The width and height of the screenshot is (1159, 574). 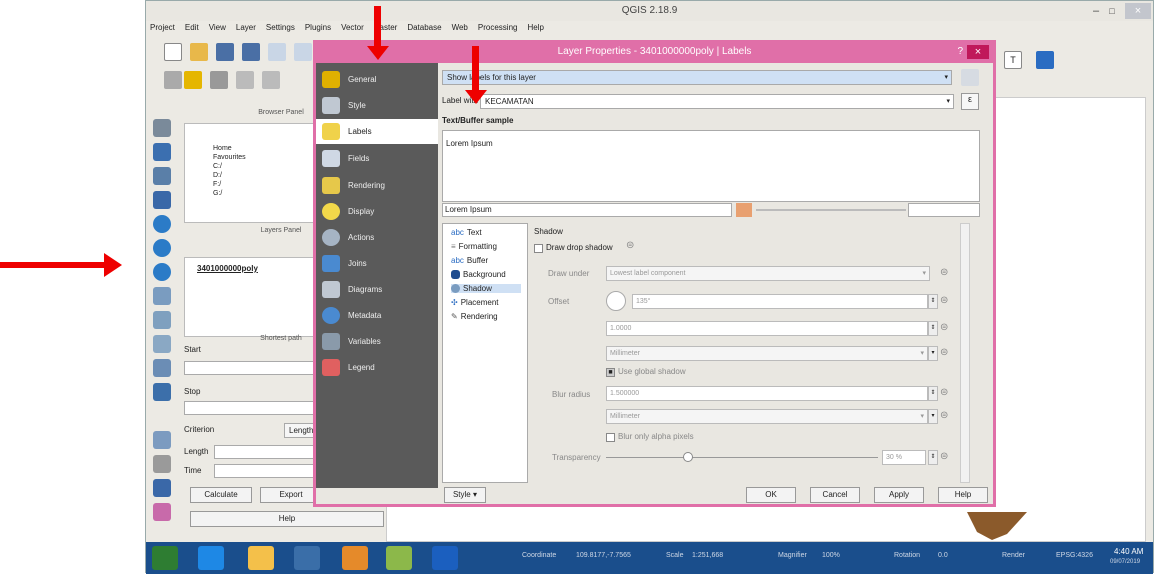 I want to click on subtab-background: Background, so click(x=478, y=274).